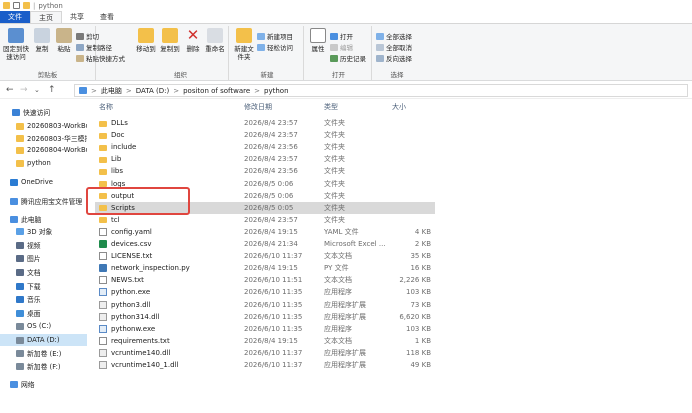 The width and height of the screenshot is (692, 413). I want to click on select-all-button: 全部选择, so click(394, 36).